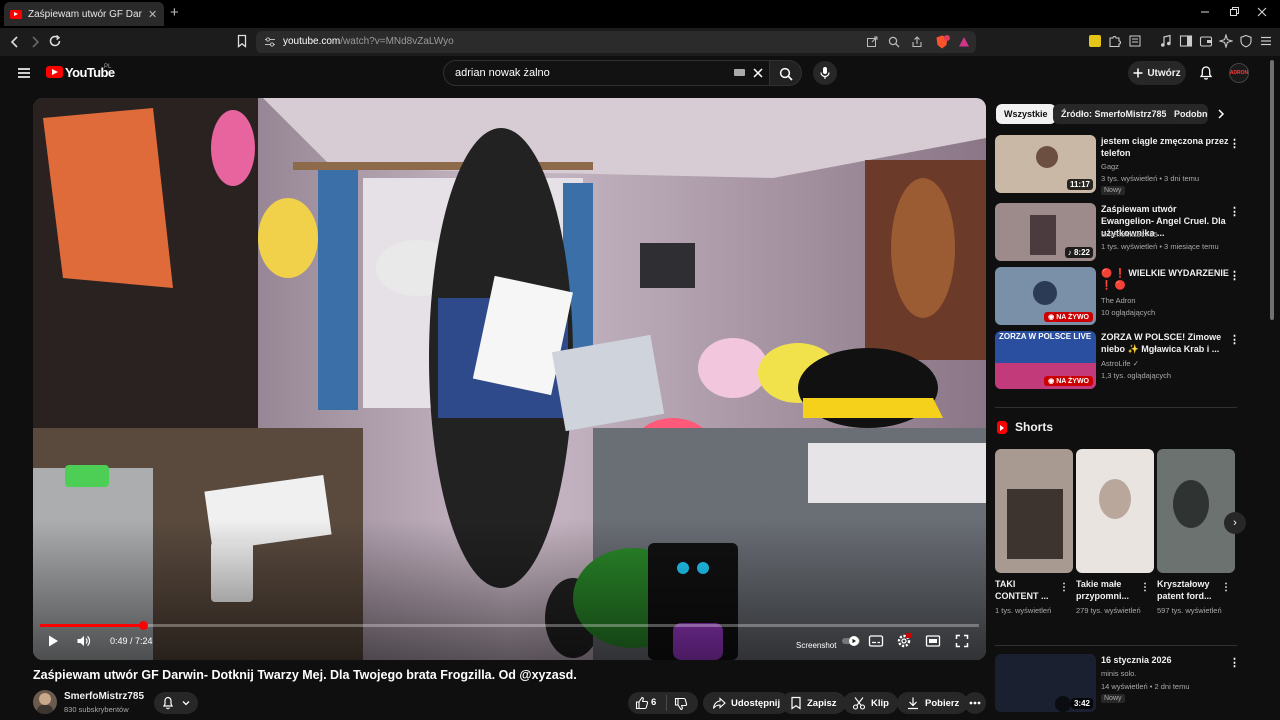  I want to click on browser-menu-icon, so click(1266, 41).